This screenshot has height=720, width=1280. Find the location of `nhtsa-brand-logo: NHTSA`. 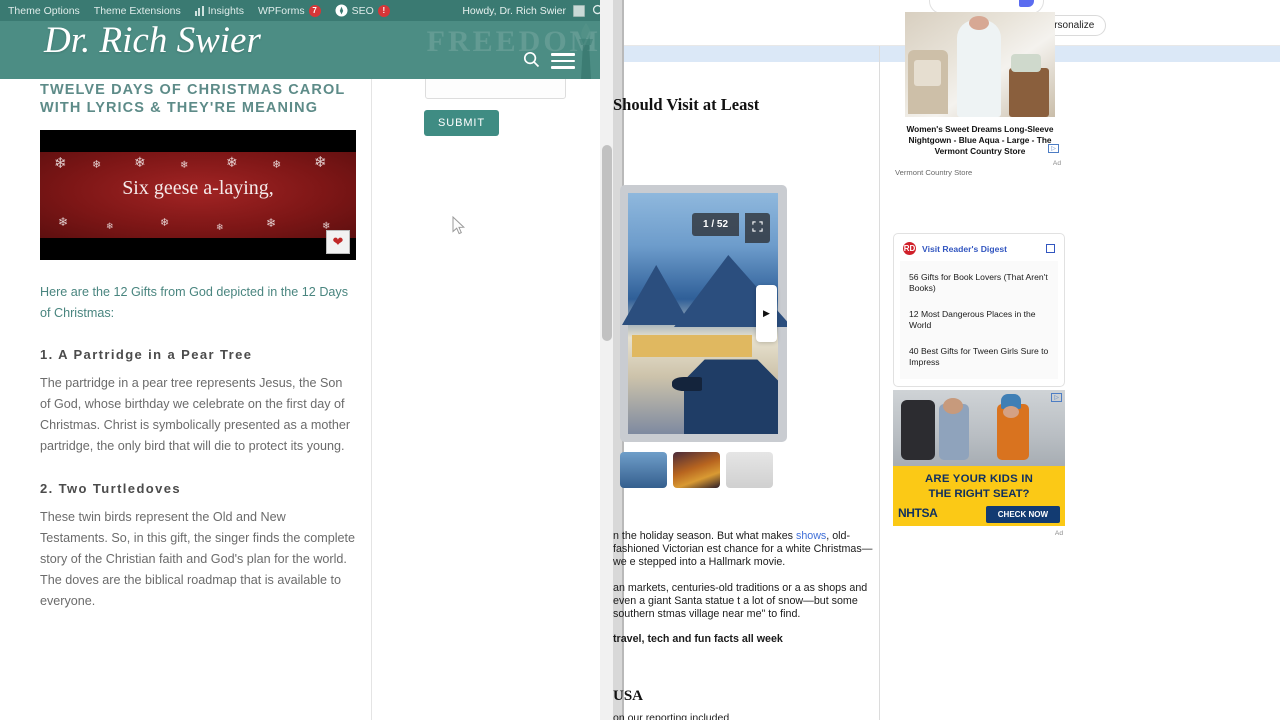

nhtsa-brand-logo: NHTSA is located at coordinates (918, 513).